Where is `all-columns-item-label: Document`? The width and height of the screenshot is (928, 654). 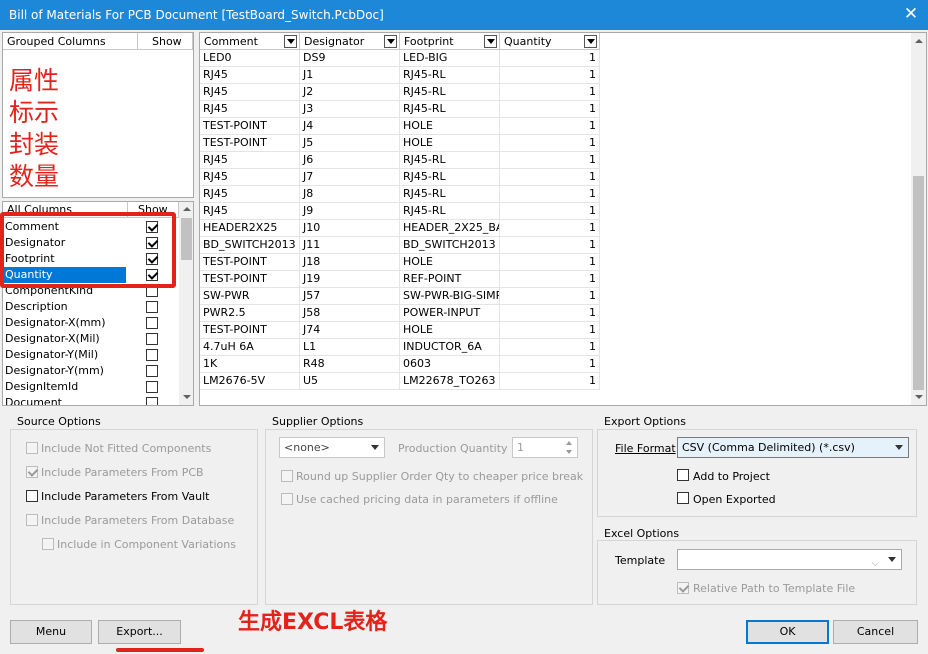 all-columns-item-label: Document is located at coordinates (64, 400).